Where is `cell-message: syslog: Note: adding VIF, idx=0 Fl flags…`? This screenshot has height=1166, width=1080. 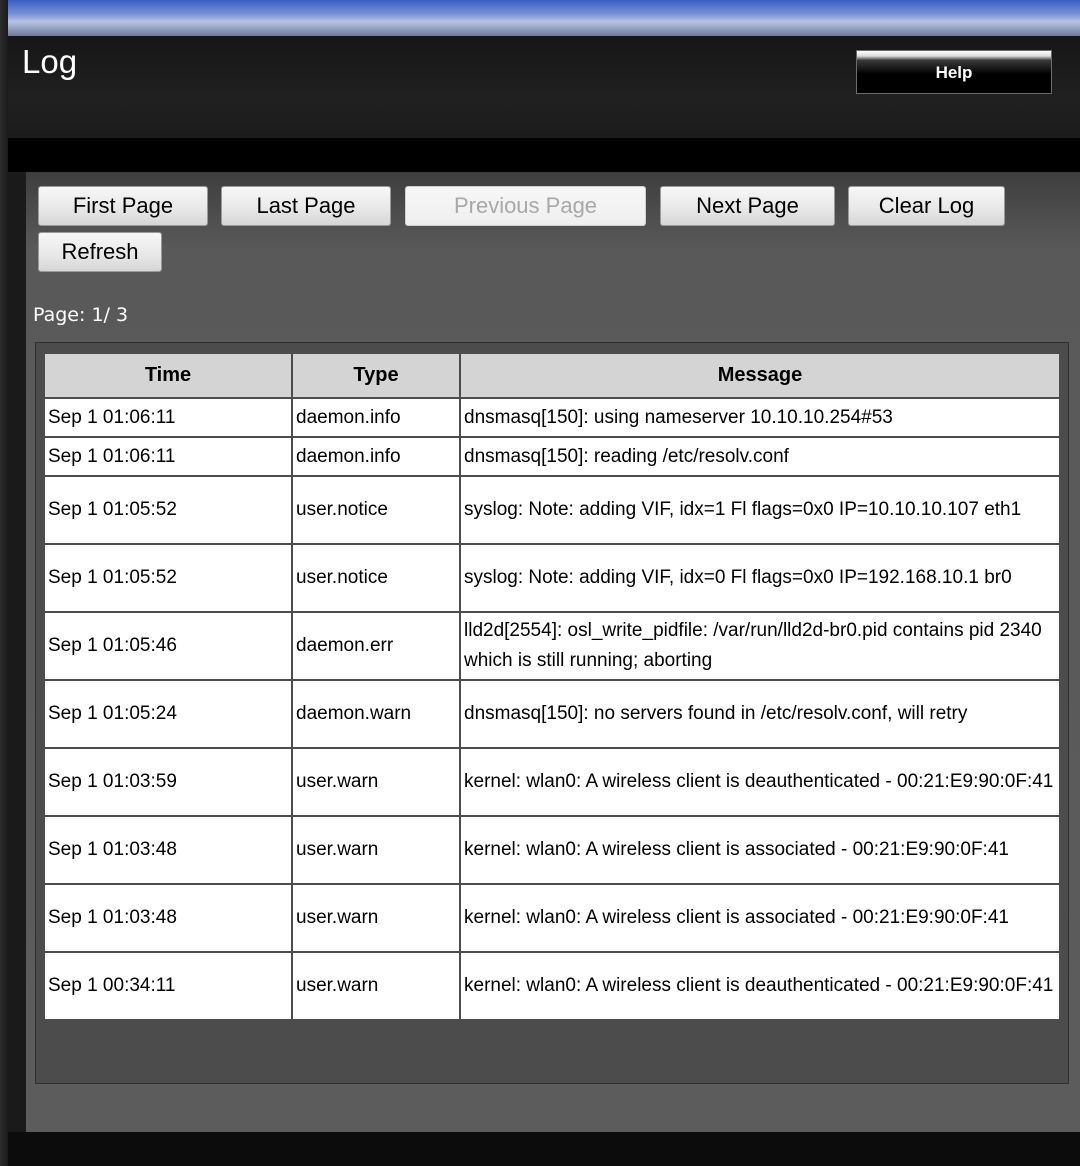
cell-message: syslog: Note: adding VIF, idx=0 Fl flags… is located at coordinates (760, 578).